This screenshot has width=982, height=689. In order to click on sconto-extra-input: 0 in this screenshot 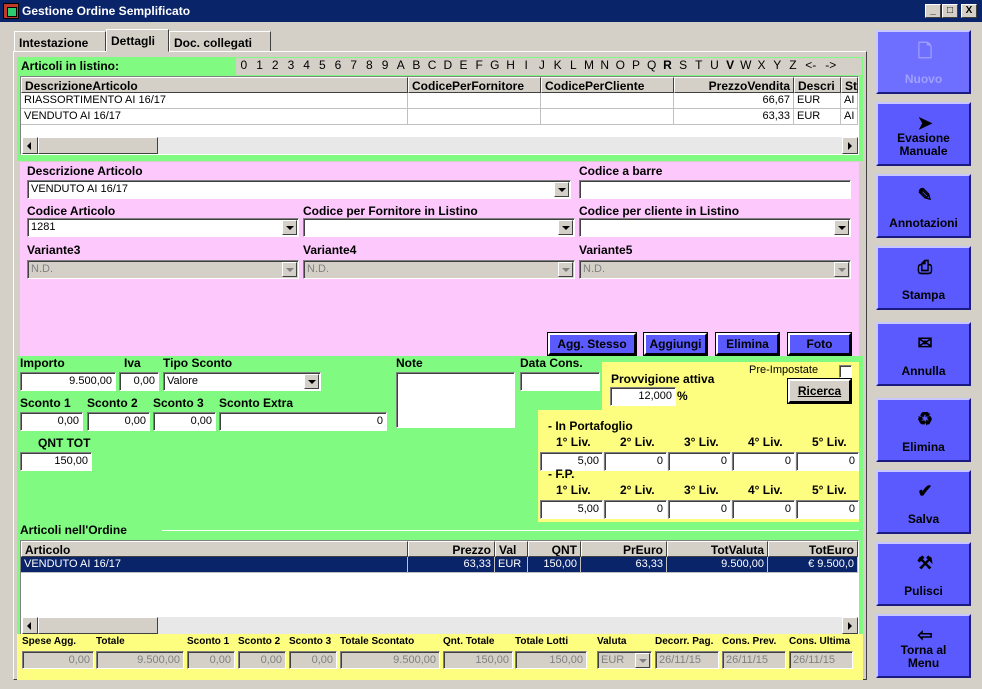, I will do `click(303, 421)`.